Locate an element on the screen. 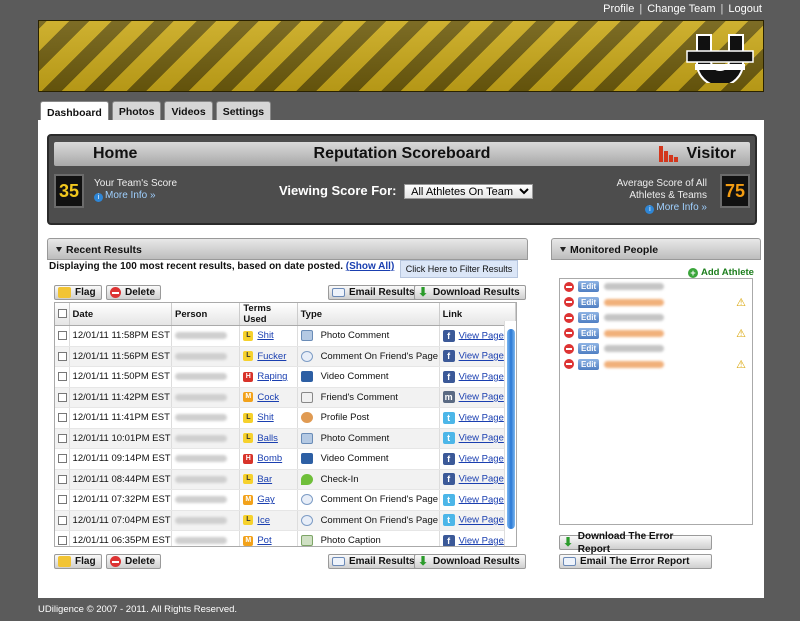 This screenshot has width=800, height=621. profile-link: Profile is located at coordinates (618, 9).